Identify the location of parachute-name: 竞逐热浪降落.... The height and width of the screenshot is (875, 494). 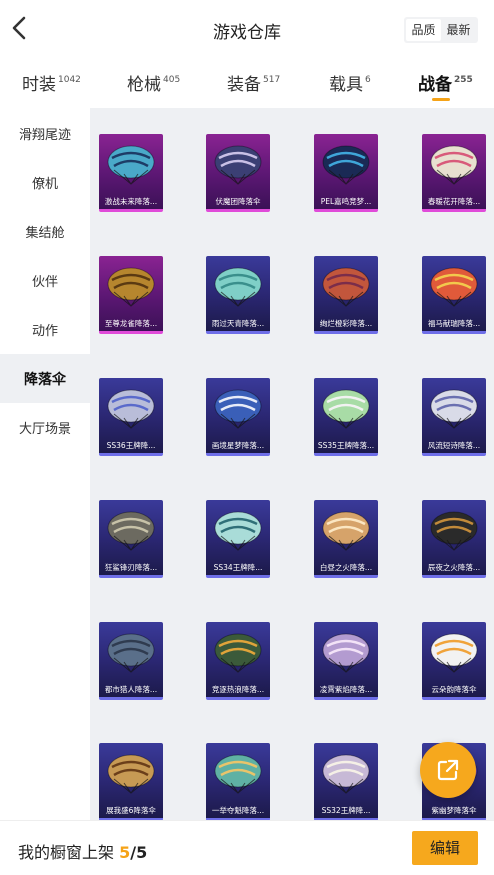
(238, 689).